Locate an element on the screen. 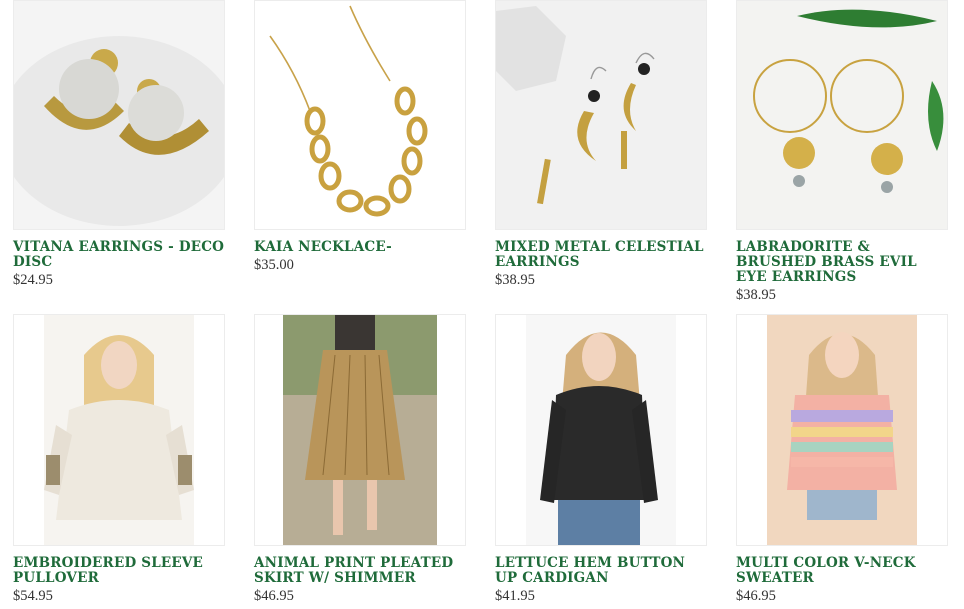 This screenshot has height=609, width=964. gold-chain-necklace-image is located at coordinates (360, 115).